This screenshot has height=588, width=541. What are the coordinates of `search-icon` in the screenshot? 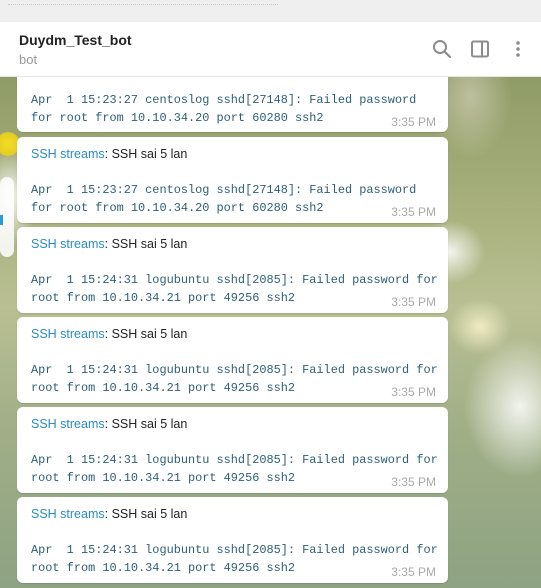 It's located at (442, 49).